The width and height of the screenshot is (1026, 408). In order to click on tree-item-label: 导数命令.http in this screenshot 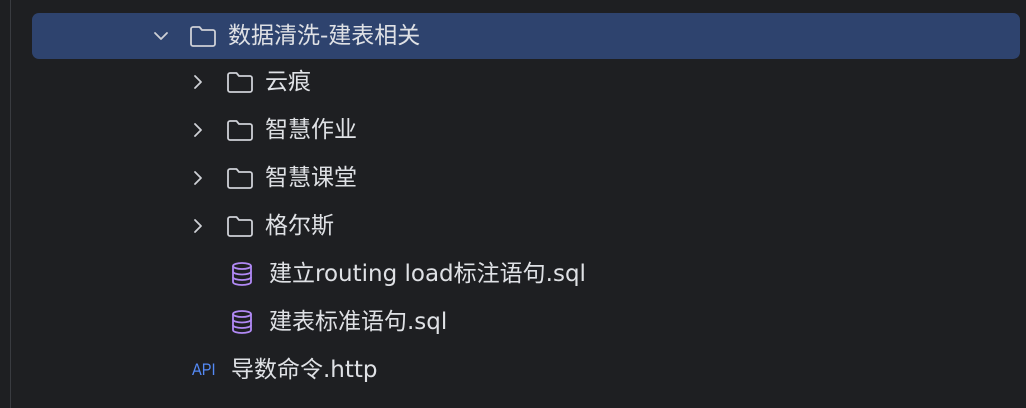, I will do `click(304, 370)`.